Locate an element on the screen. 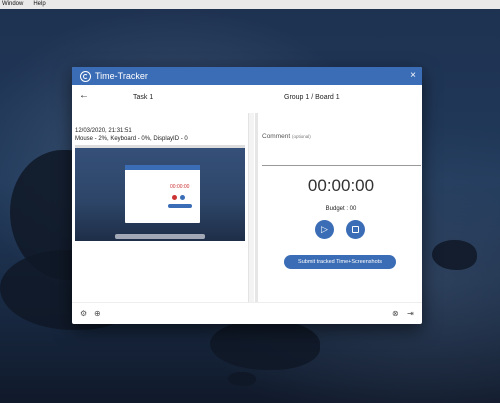  settings-icon: ⚙ is located at coordinates (83, 313).